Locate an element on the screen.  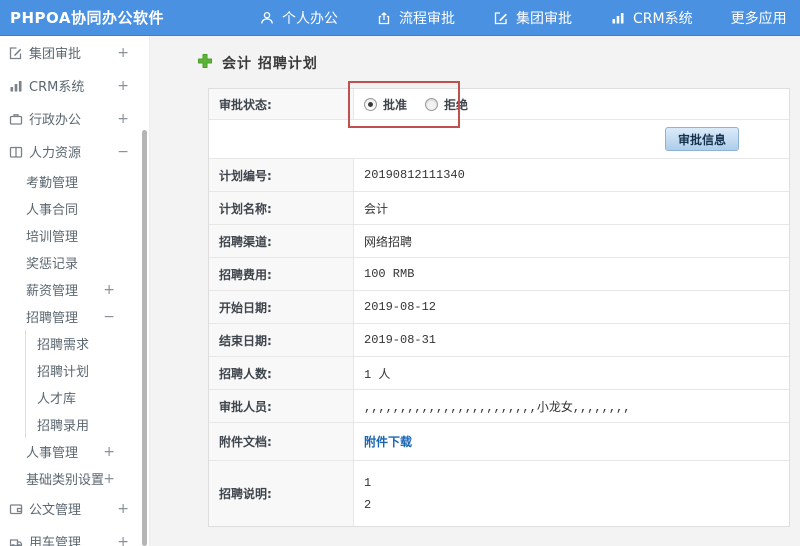
edit-icon is located at coordinates (501, 18).